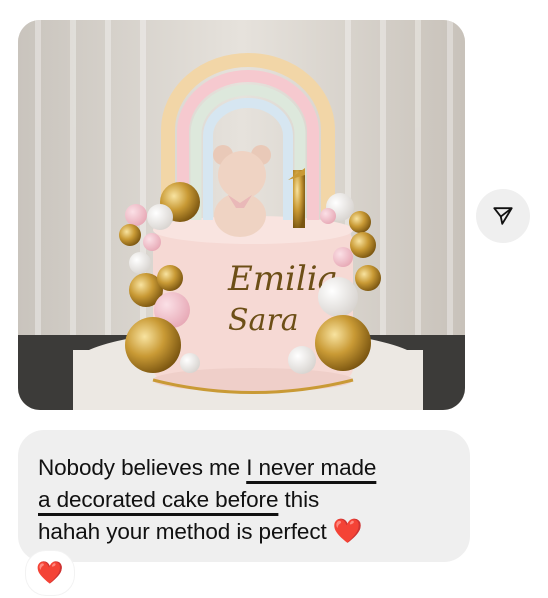  I want to click on message-underlined-text: I never made, so click(311, 467).